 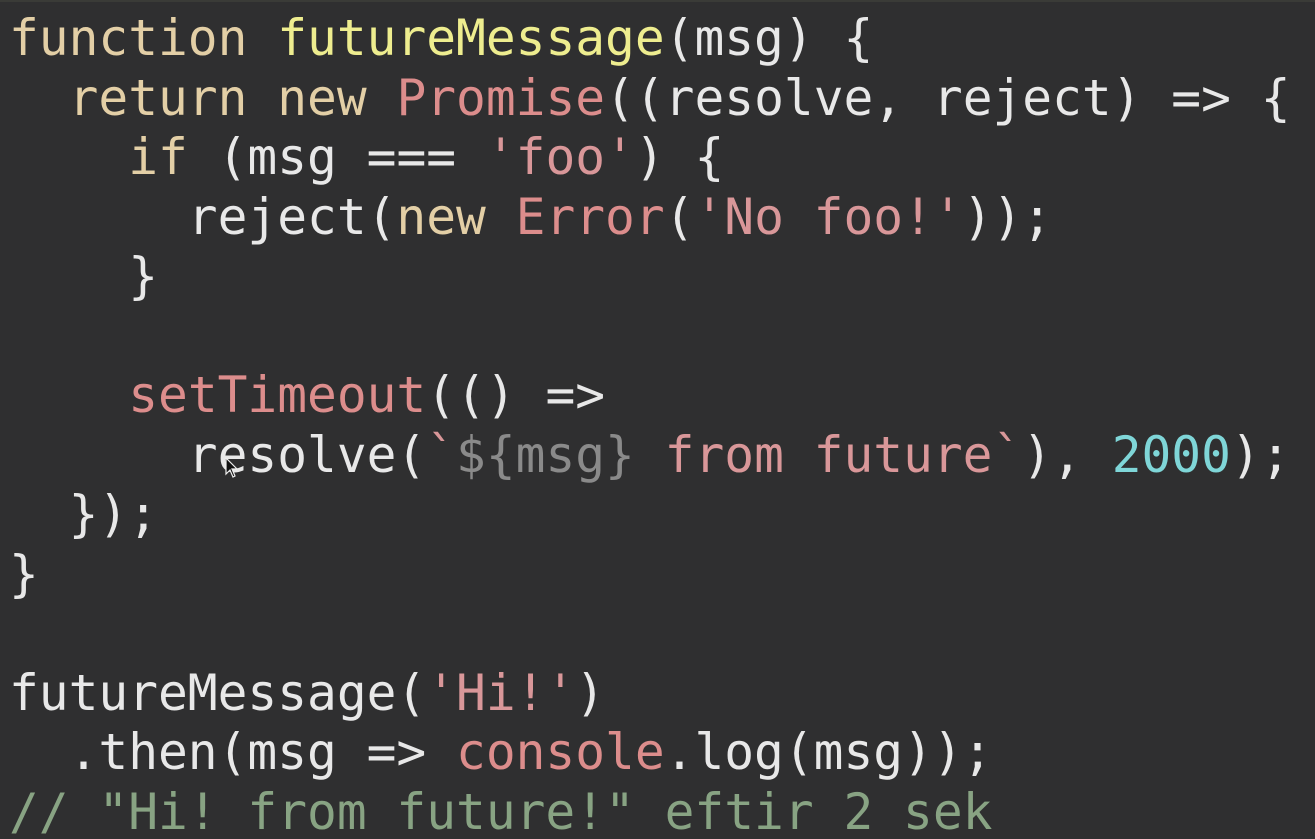 I want to click on code-token: from future`, so click(x=828, y=454).